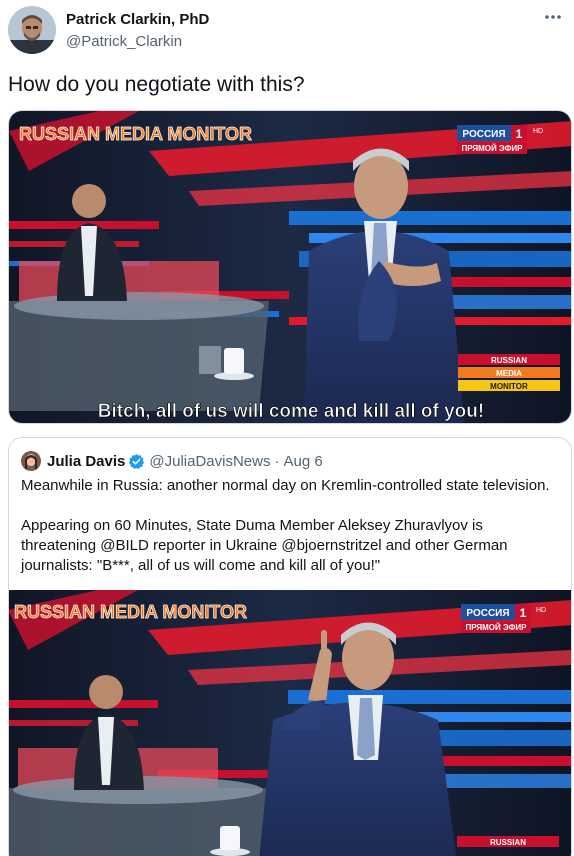 The width and height of the screenshot is (574, 856). What do you see at coordinates (287, 30) in the screenshot?
I see `tweet-header: Patrick Clarkin, PhD @Patrick_Clarkin` at bounding box center [287, 30].